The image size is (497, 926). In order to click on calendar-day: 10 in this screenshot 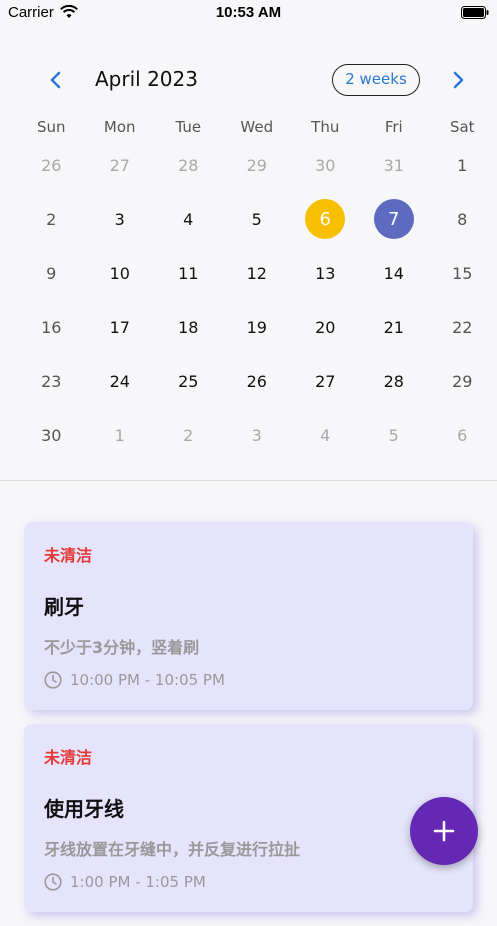, I will do `click(120, 273)`.